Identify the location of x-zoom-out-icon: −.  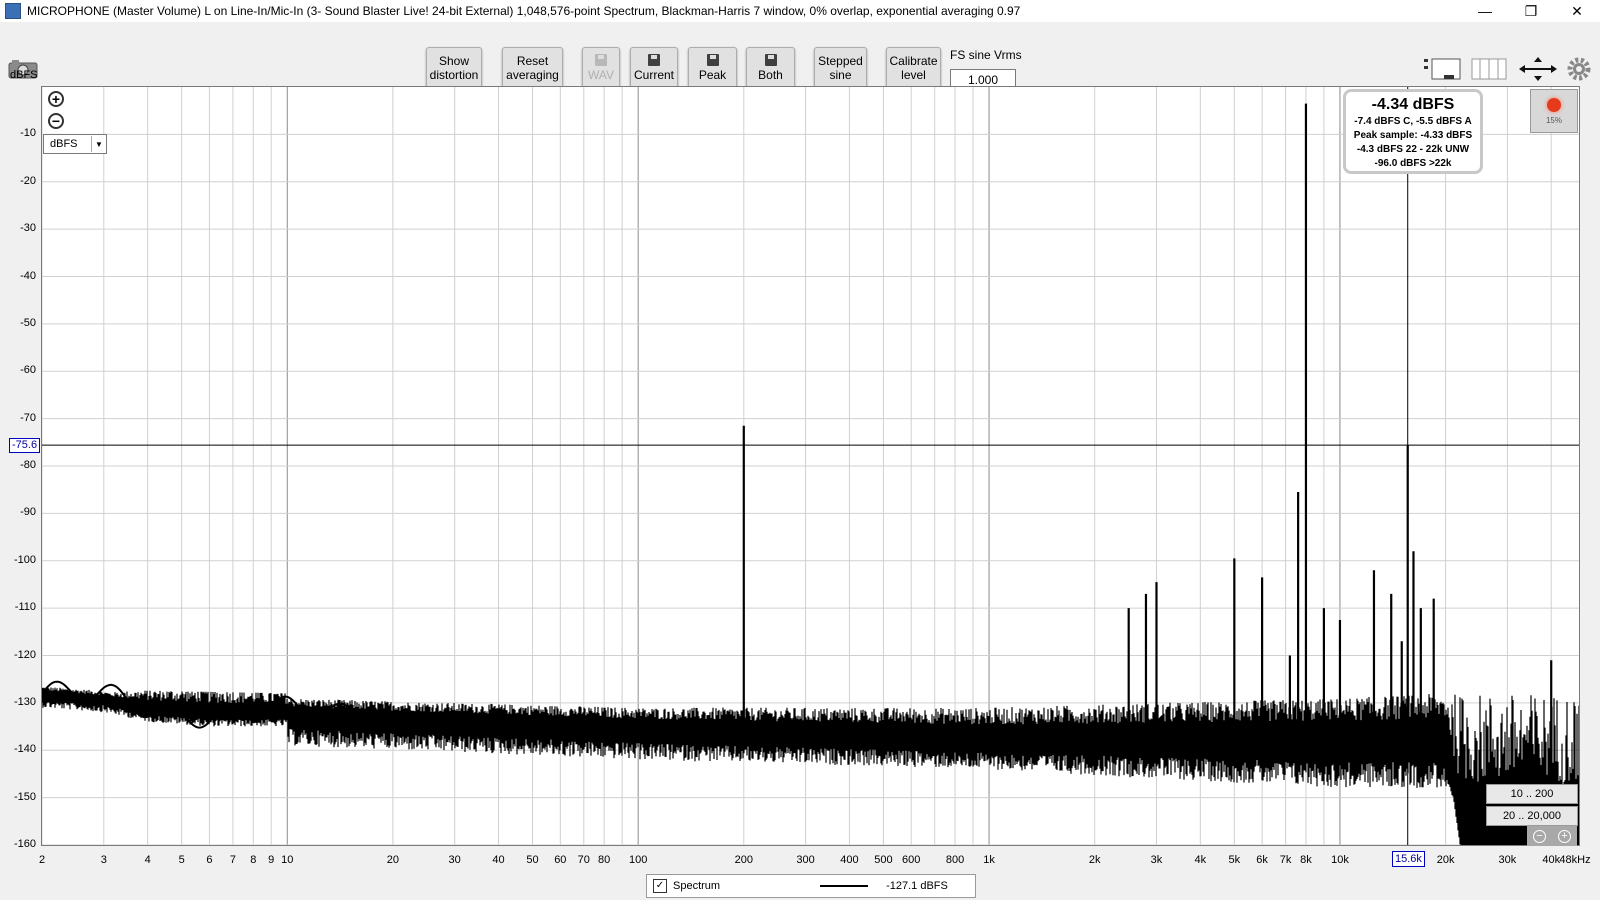
(1539, 836).